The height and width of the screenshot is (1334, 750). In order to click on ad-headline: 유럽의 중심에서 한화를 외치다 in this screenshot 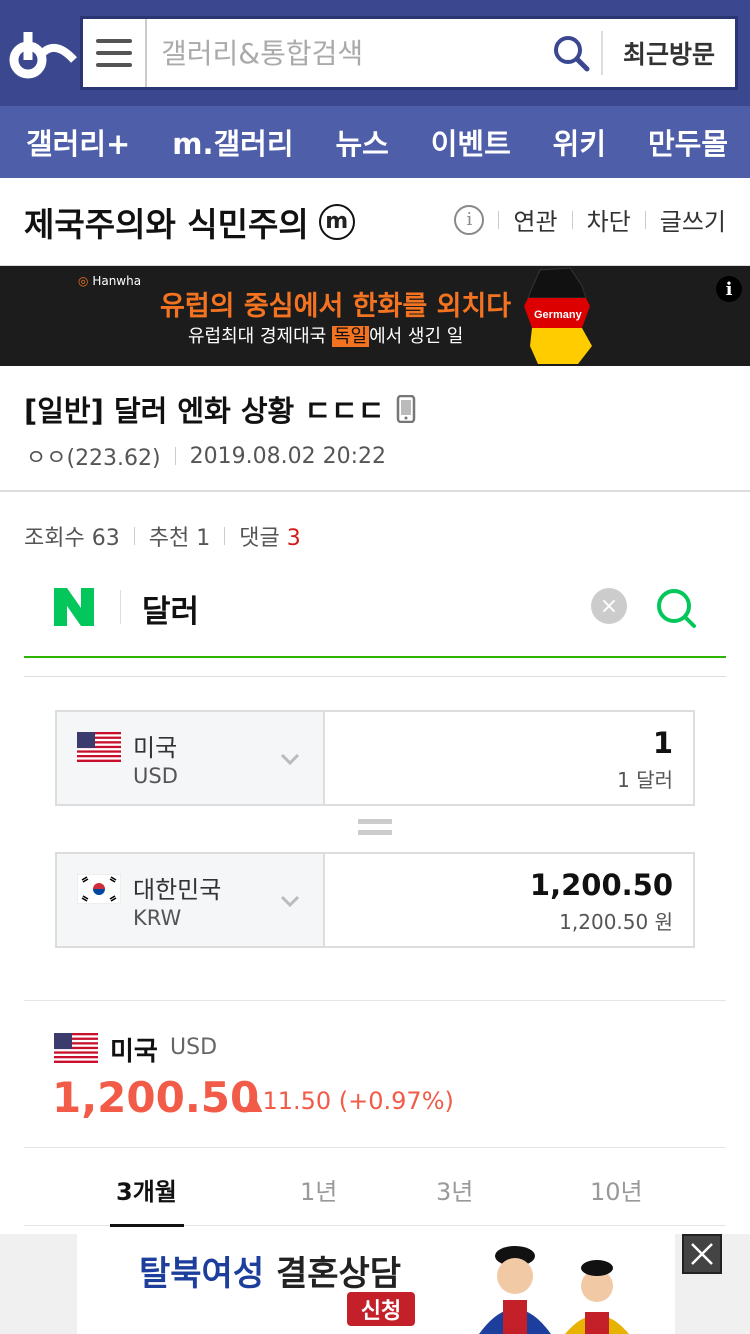, I will do `click(336, 306)`.